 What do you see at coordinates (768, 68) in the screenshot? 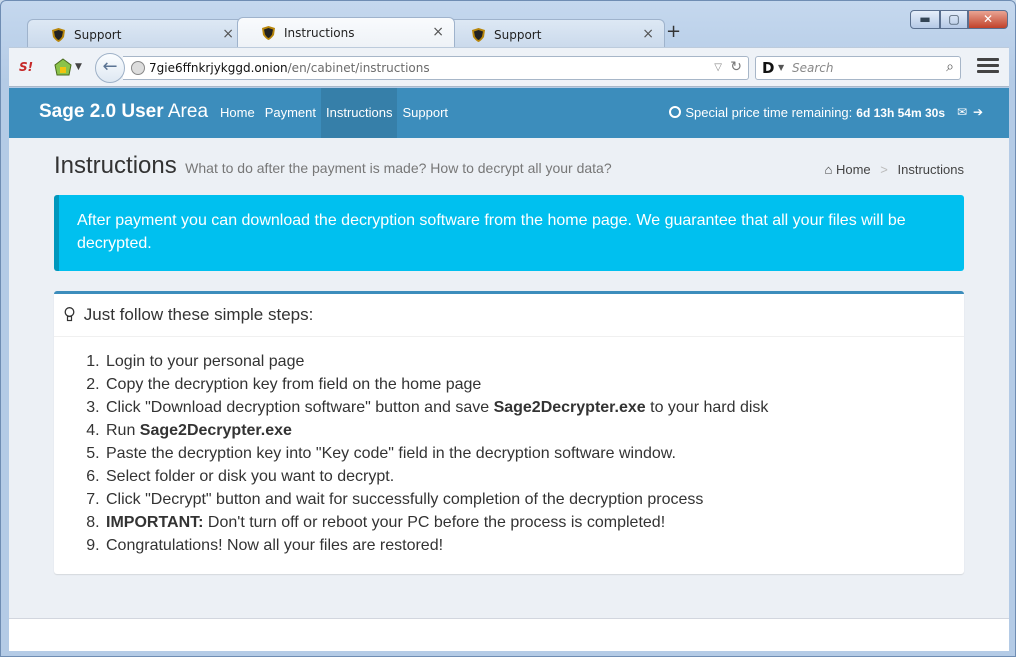
I see `search-engine-icon: D` at bounding box center [768, 68].